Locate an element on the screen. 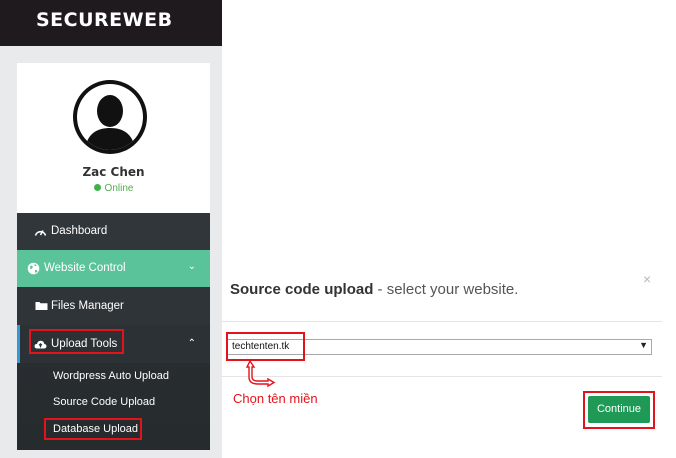 The height and width of the screenshot is (458, 676). chevron-up-icon: ⌃ is located at coordinates (191, 343).